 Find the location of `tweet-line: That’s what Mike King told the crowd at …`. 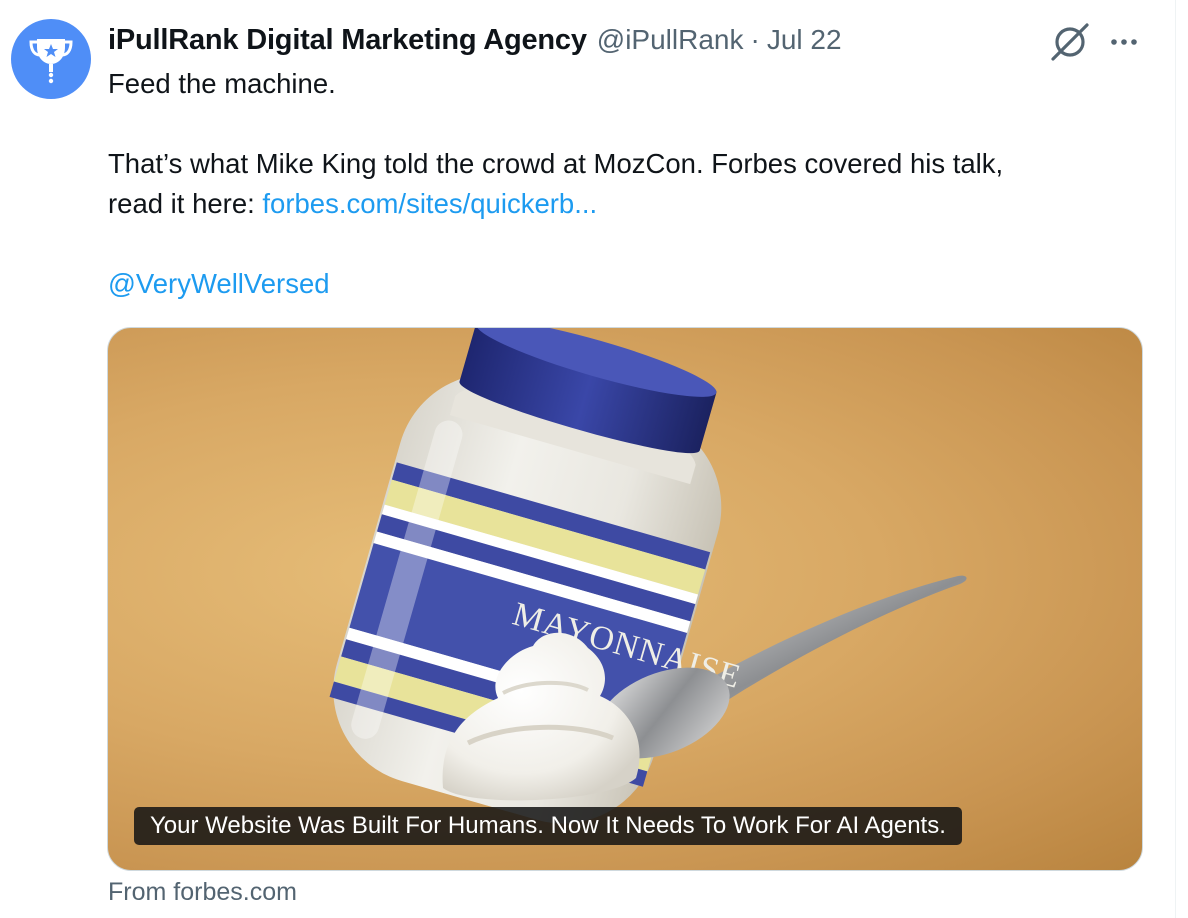

tweet-line: That’s what Mike King told the crowd at … is located at coordinates (556, 163).